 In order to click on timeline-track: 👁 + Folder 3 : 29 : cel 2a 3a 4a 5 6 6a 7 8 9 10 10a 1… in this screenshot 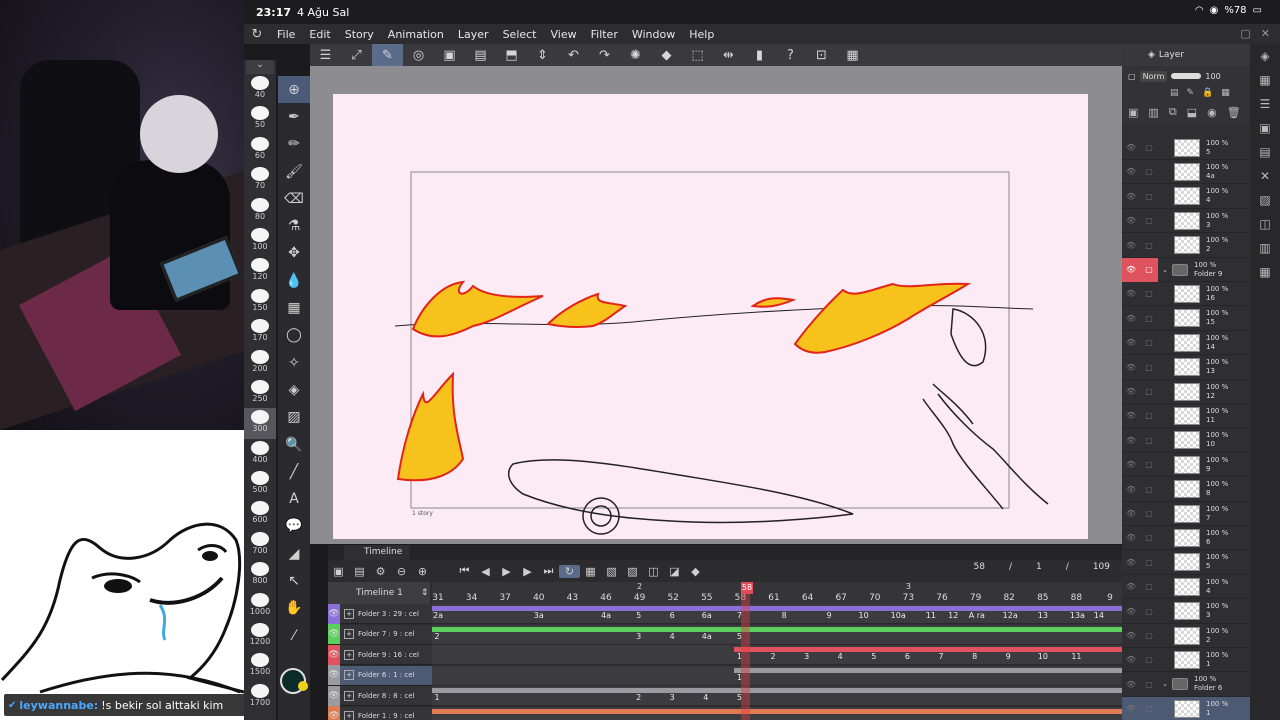, I will do `click(725, 613)`.